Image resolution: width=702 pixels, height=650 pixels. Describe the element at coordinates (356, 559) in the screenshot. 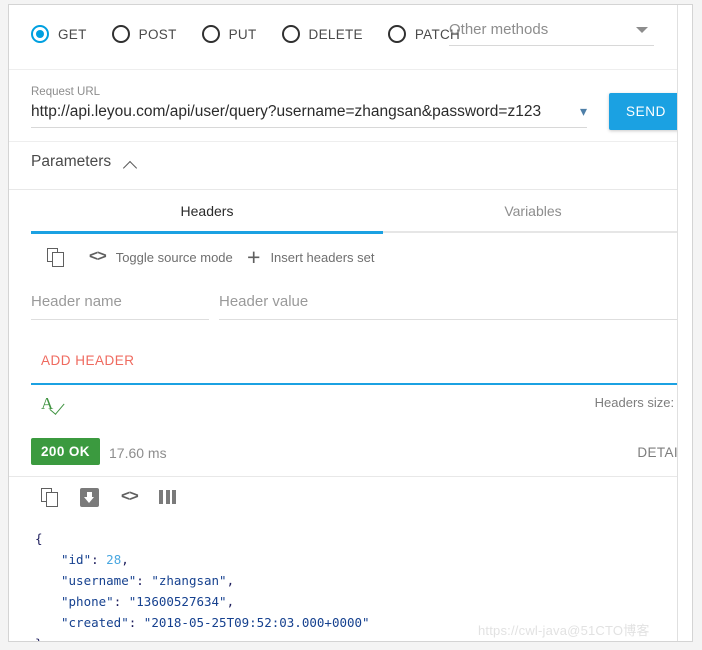

I see `response-body-line: "id": 28,` at that location.